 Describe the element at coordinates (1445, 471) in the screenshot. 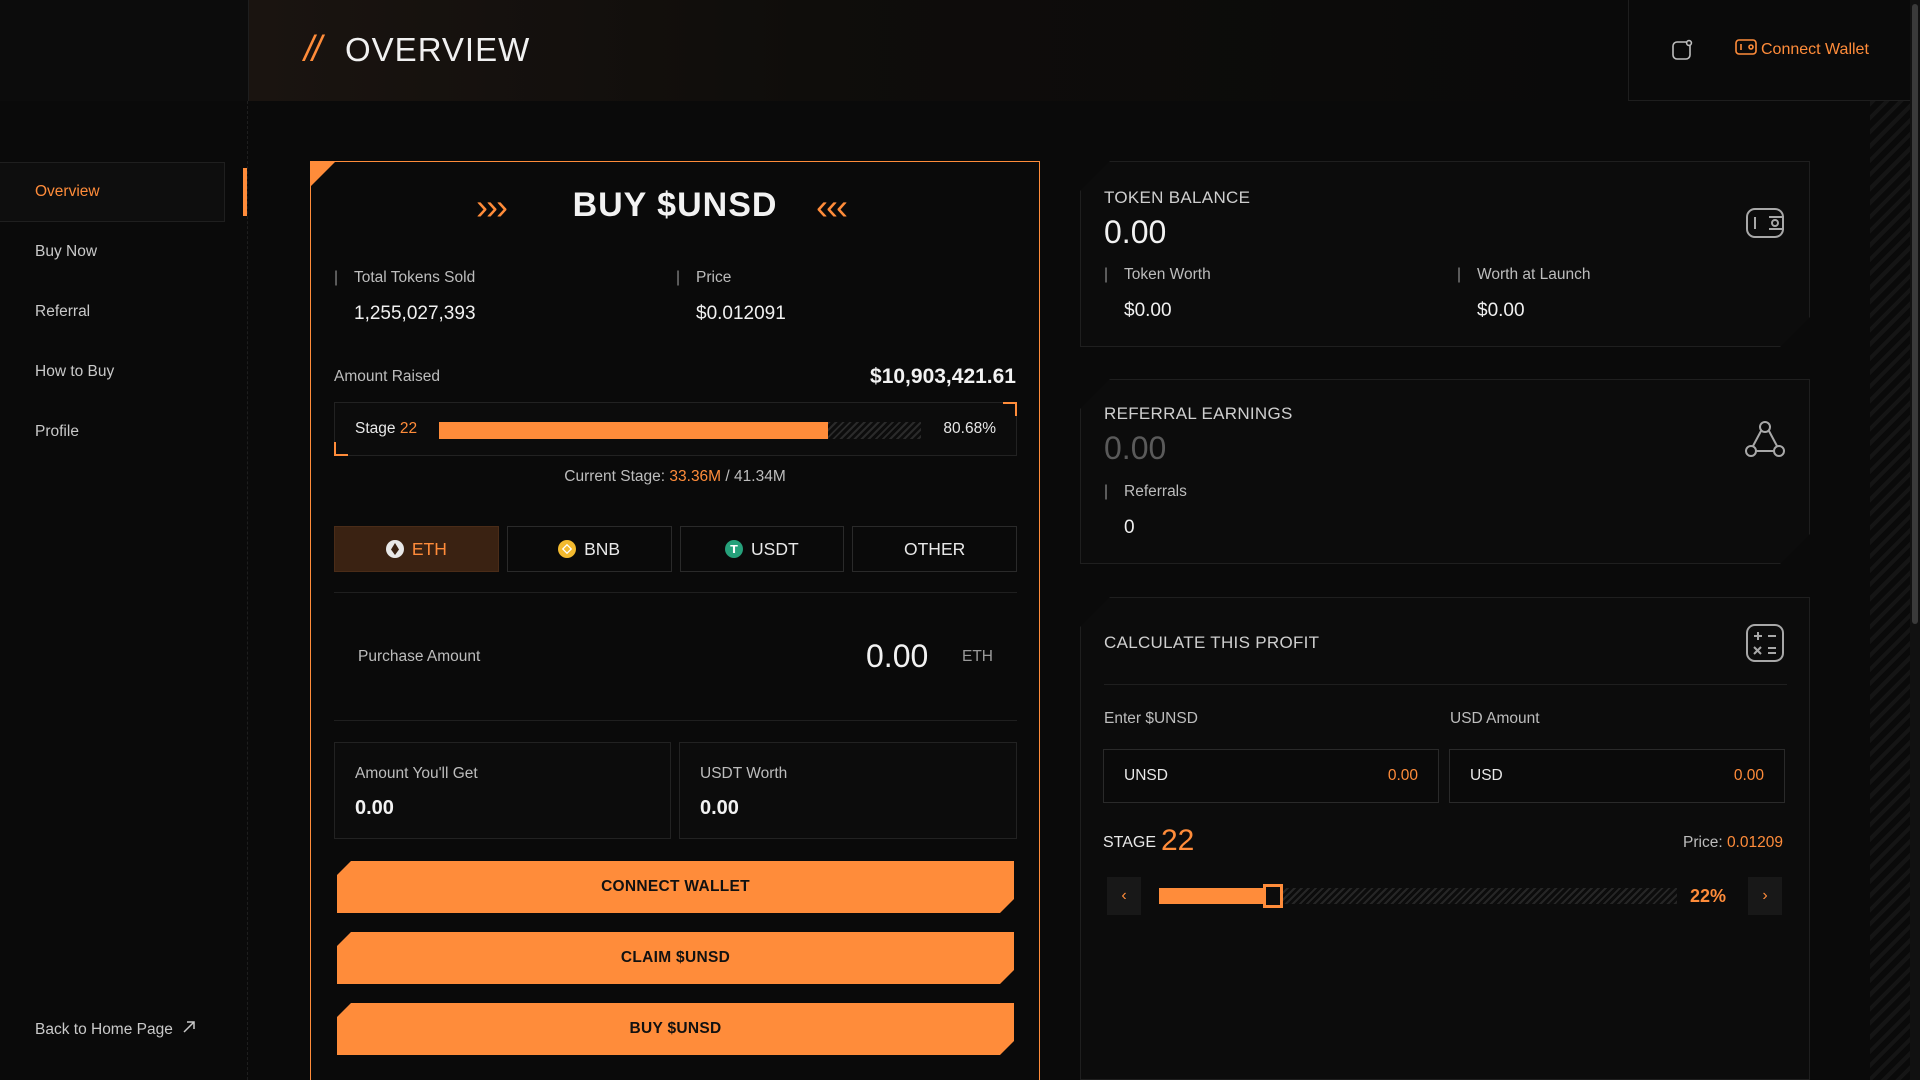

I see `referral-earnings-card: REFERRAL EARNINGS 0.00 Referrals 0` at that location.